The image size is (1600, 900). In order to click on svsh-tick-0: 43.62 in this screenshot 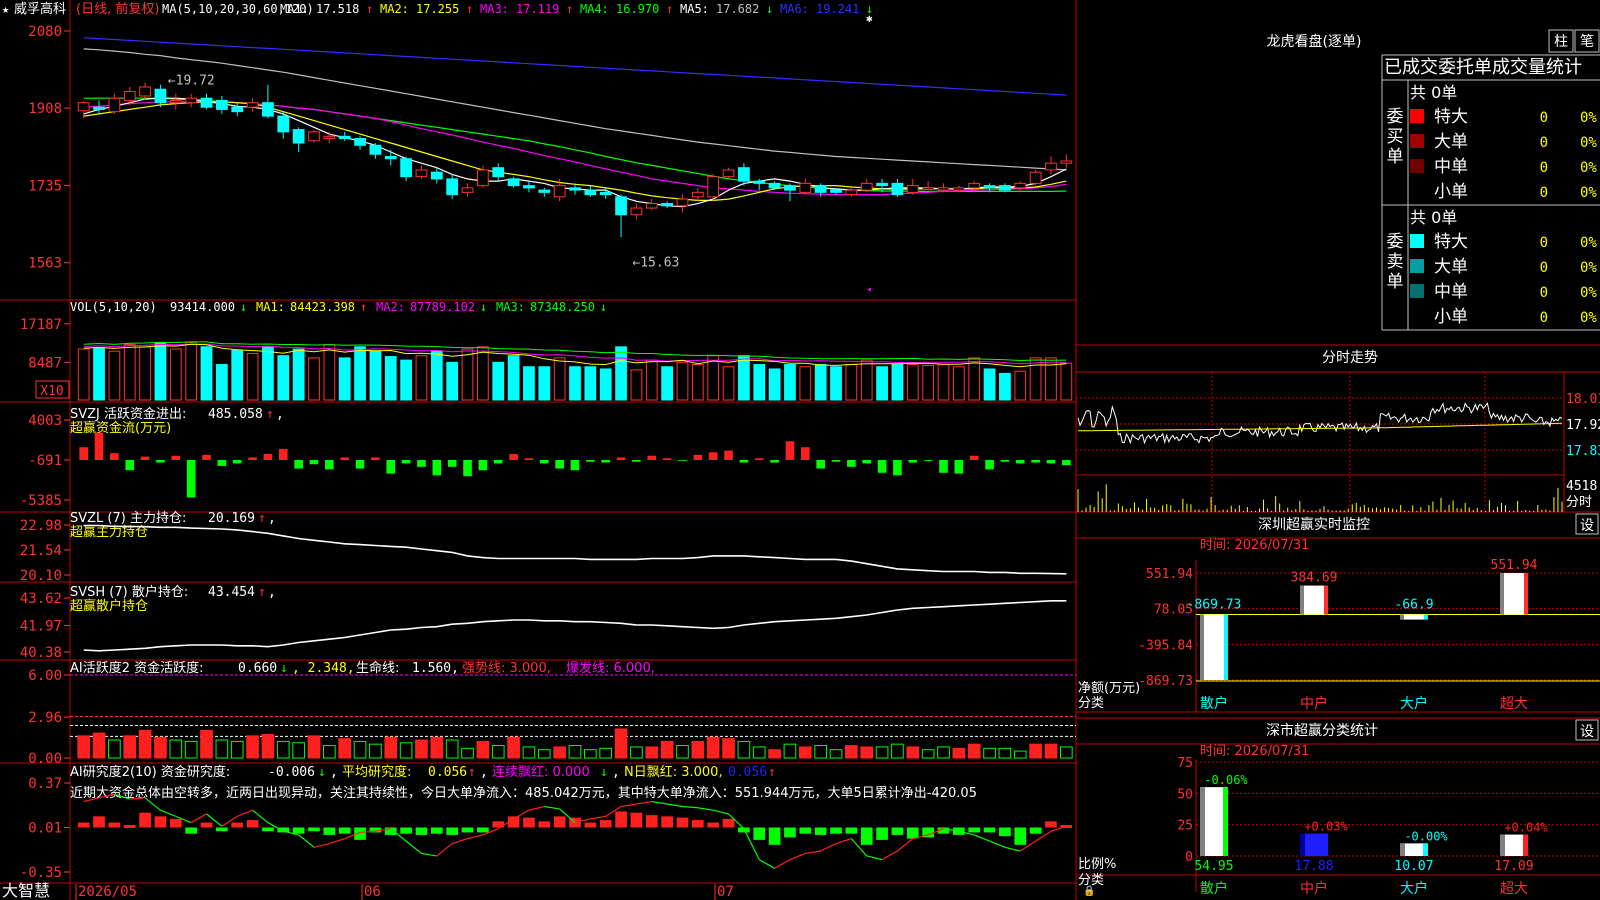, I will do `click(41, 599)`.